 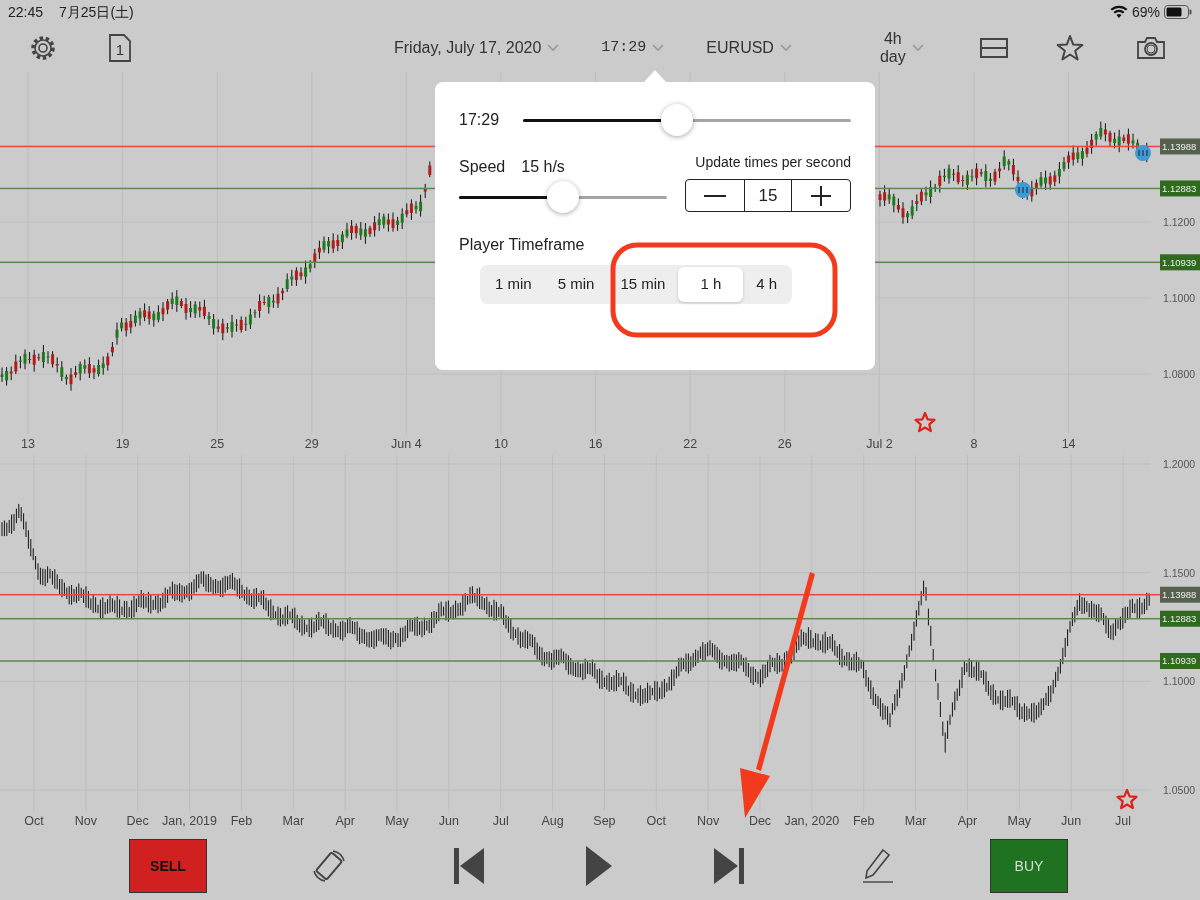 What do you see at coordinates (406, 444) in the screenshot?
I see `date-axis-label: Jun 4` at bounding box center [406, 444].